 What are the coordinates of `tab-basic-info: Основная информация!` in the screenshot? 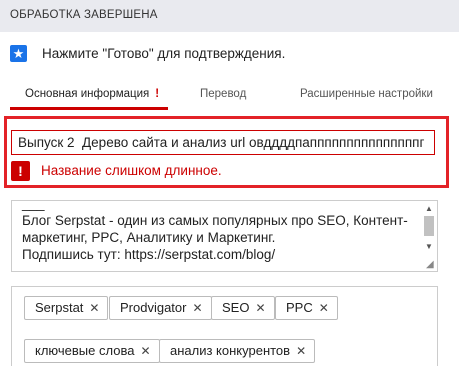 It's located at (92, 94).